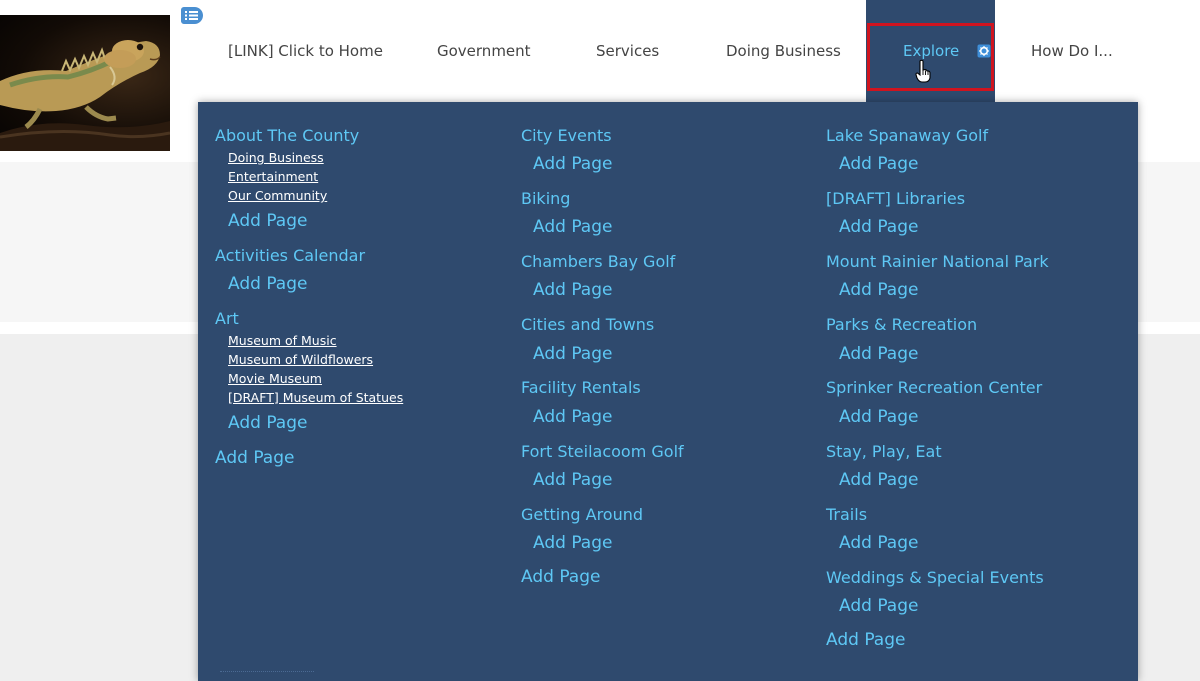  I want to click on nav-government: Government, so click(484, 51).